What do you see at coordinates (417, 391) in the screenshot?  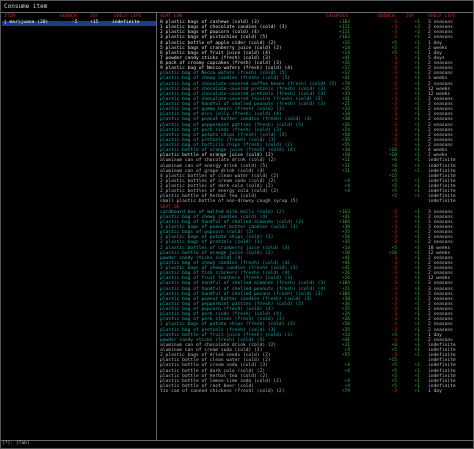 I see `item-joy: +1` at bounding box center [417, 391].